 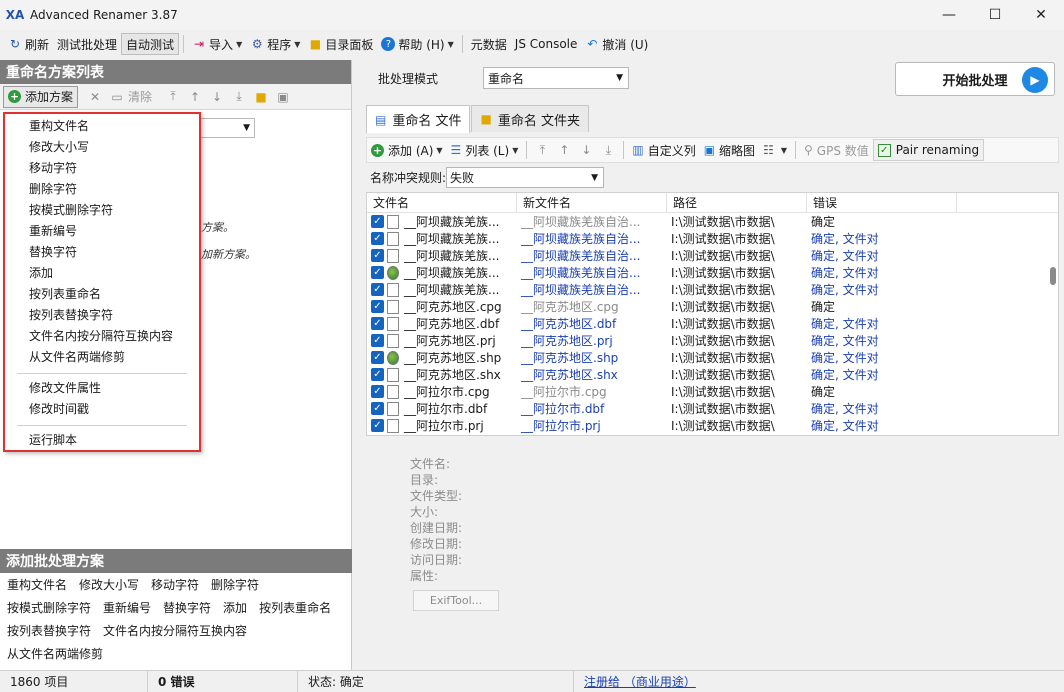 What do you see at coordinates (712, 408) in the screenshot?
I see `file-row: ✓ __阿拉尔市.dbf __阿拉尔市.dbf I:\测试数据\市数据\ 确定, 文件对` at bounding box center [712, 408].